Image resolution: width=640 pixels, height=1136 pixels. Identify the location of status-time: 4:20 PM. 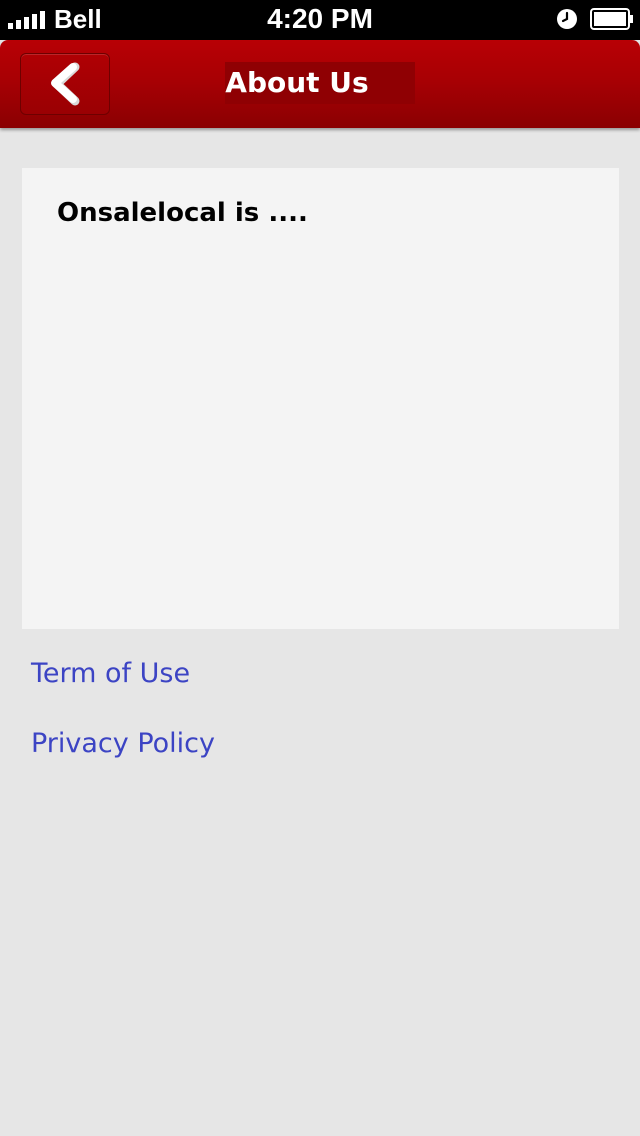
(320, 18).